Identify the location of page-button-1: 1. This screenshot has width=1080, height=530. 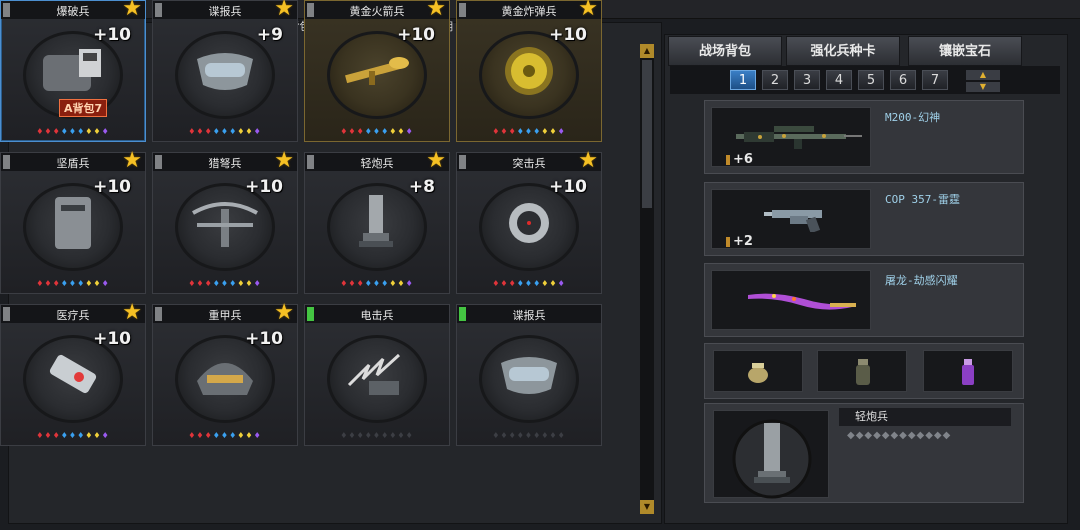
(743, 80).